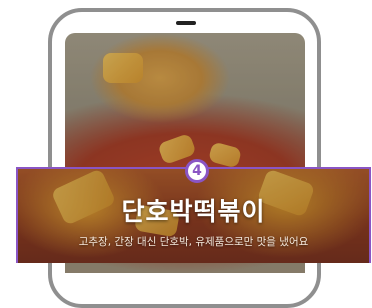 The height and width of the screenshot is (308, 372). Describe the element at coordinates (197, 171) in the screenshot. I see `step-number-badge: 4` at that location.